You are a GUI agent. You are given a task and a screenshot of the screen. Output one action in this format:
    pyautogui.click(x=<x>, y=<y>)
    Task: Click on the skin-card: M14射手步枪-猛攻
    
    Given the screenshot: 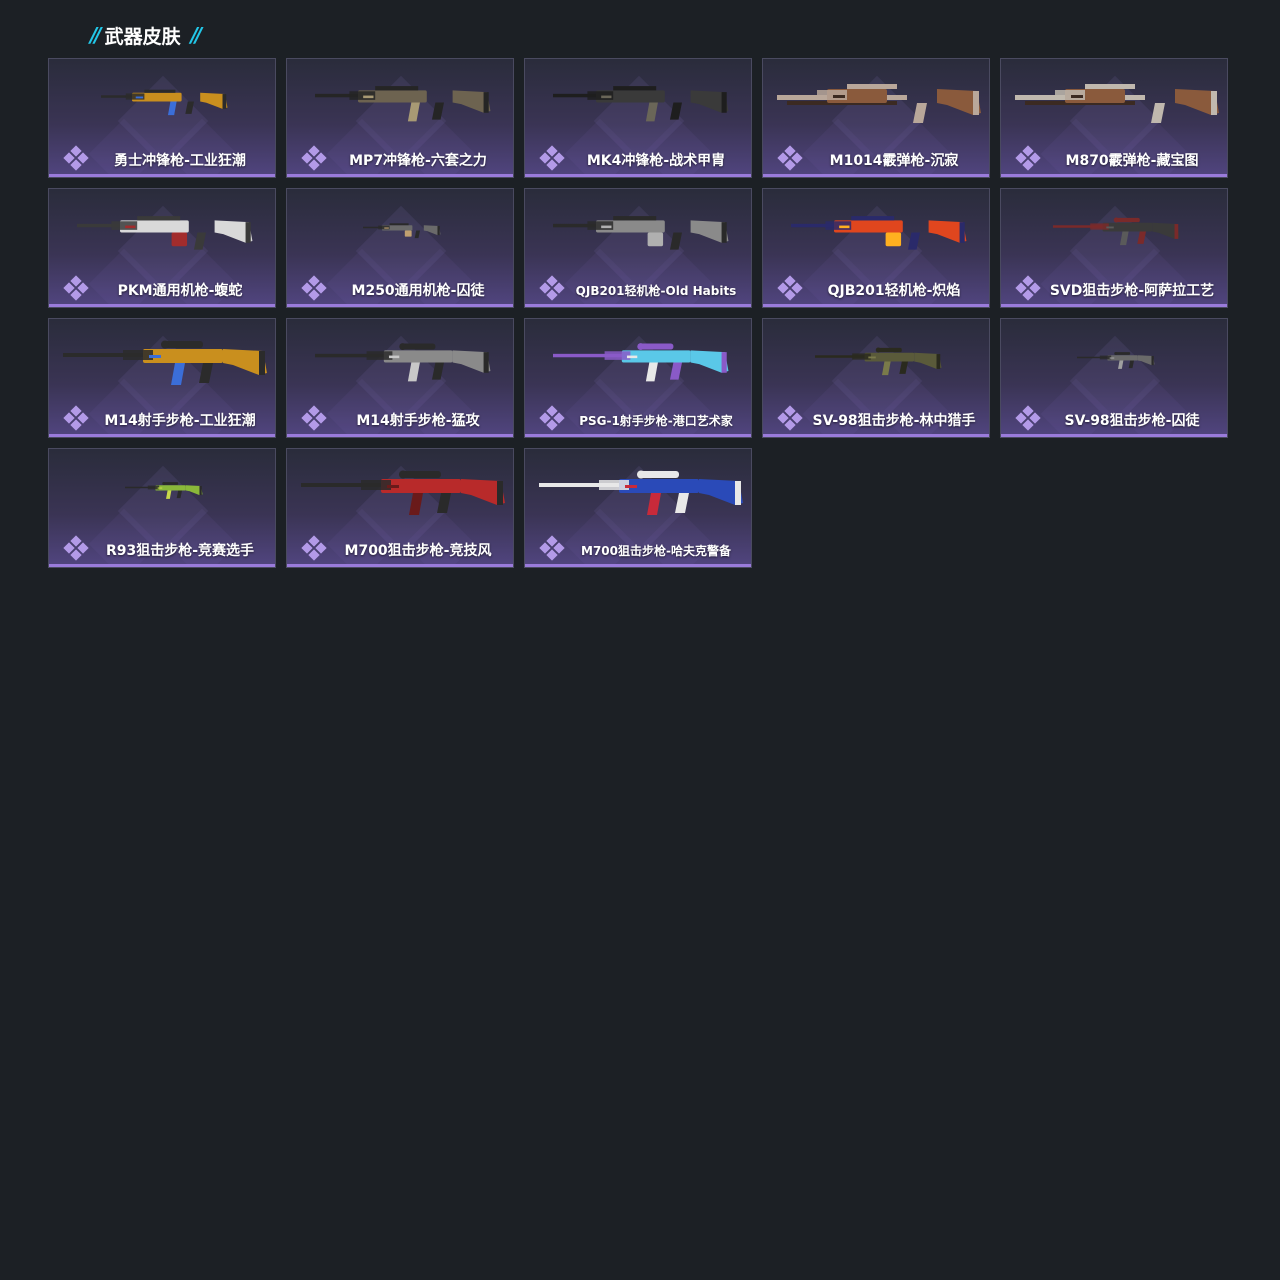 What is the action you would take?
    pyautogui.click(x=400, y=378)
    